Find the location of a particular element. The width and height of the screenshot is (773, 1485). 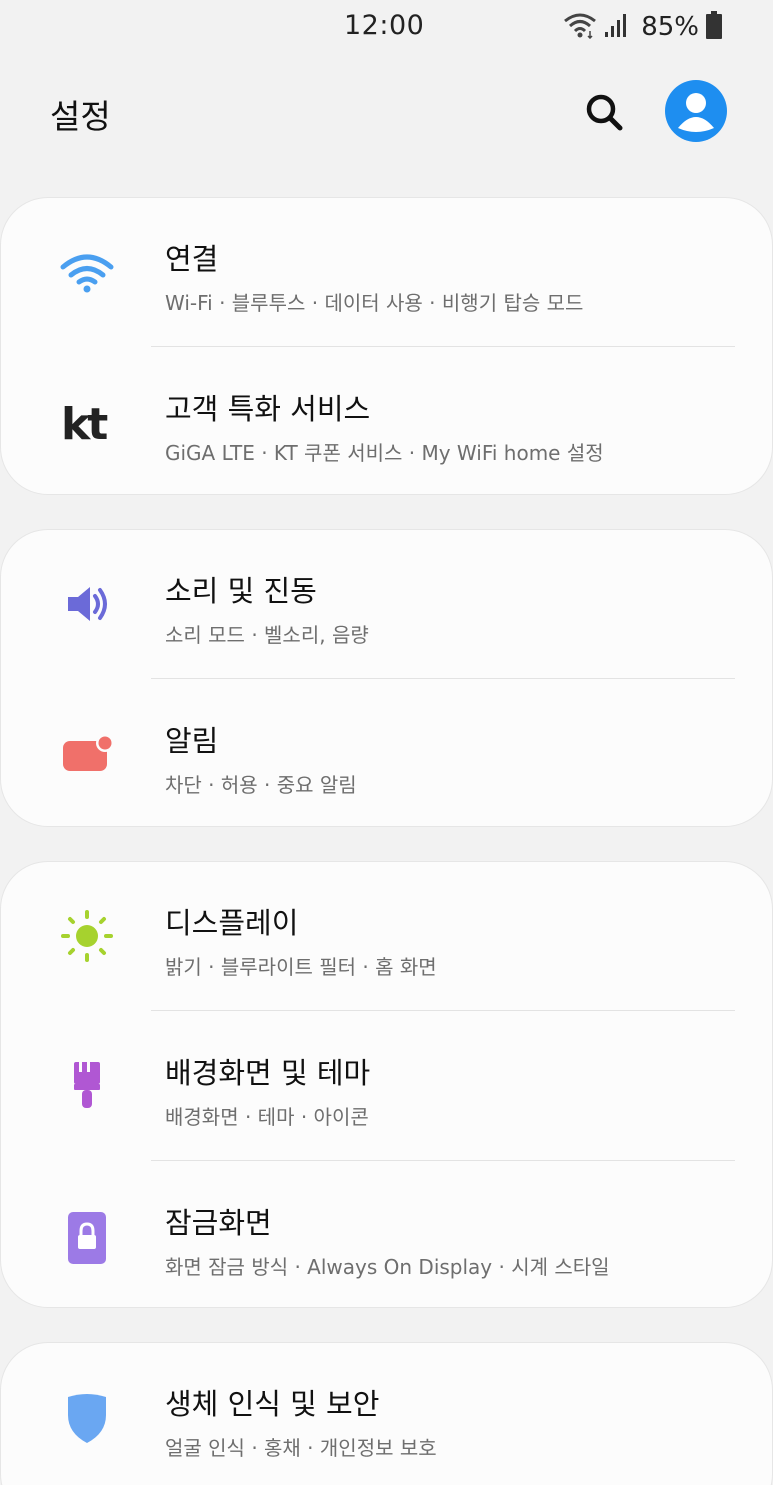

settings-item-title: 생체 인식 및 보안 is located at coordinates (272, 1404).